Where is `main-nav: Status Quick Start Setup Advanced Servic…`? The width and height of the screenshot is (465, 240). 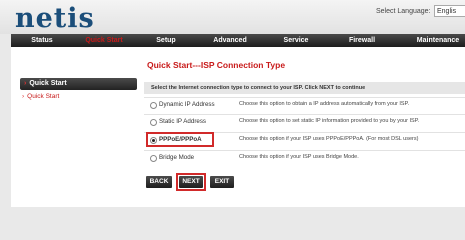
main-nav: Status Quick Start Setup Advanced Servic… is located at coordinates (238, 40).